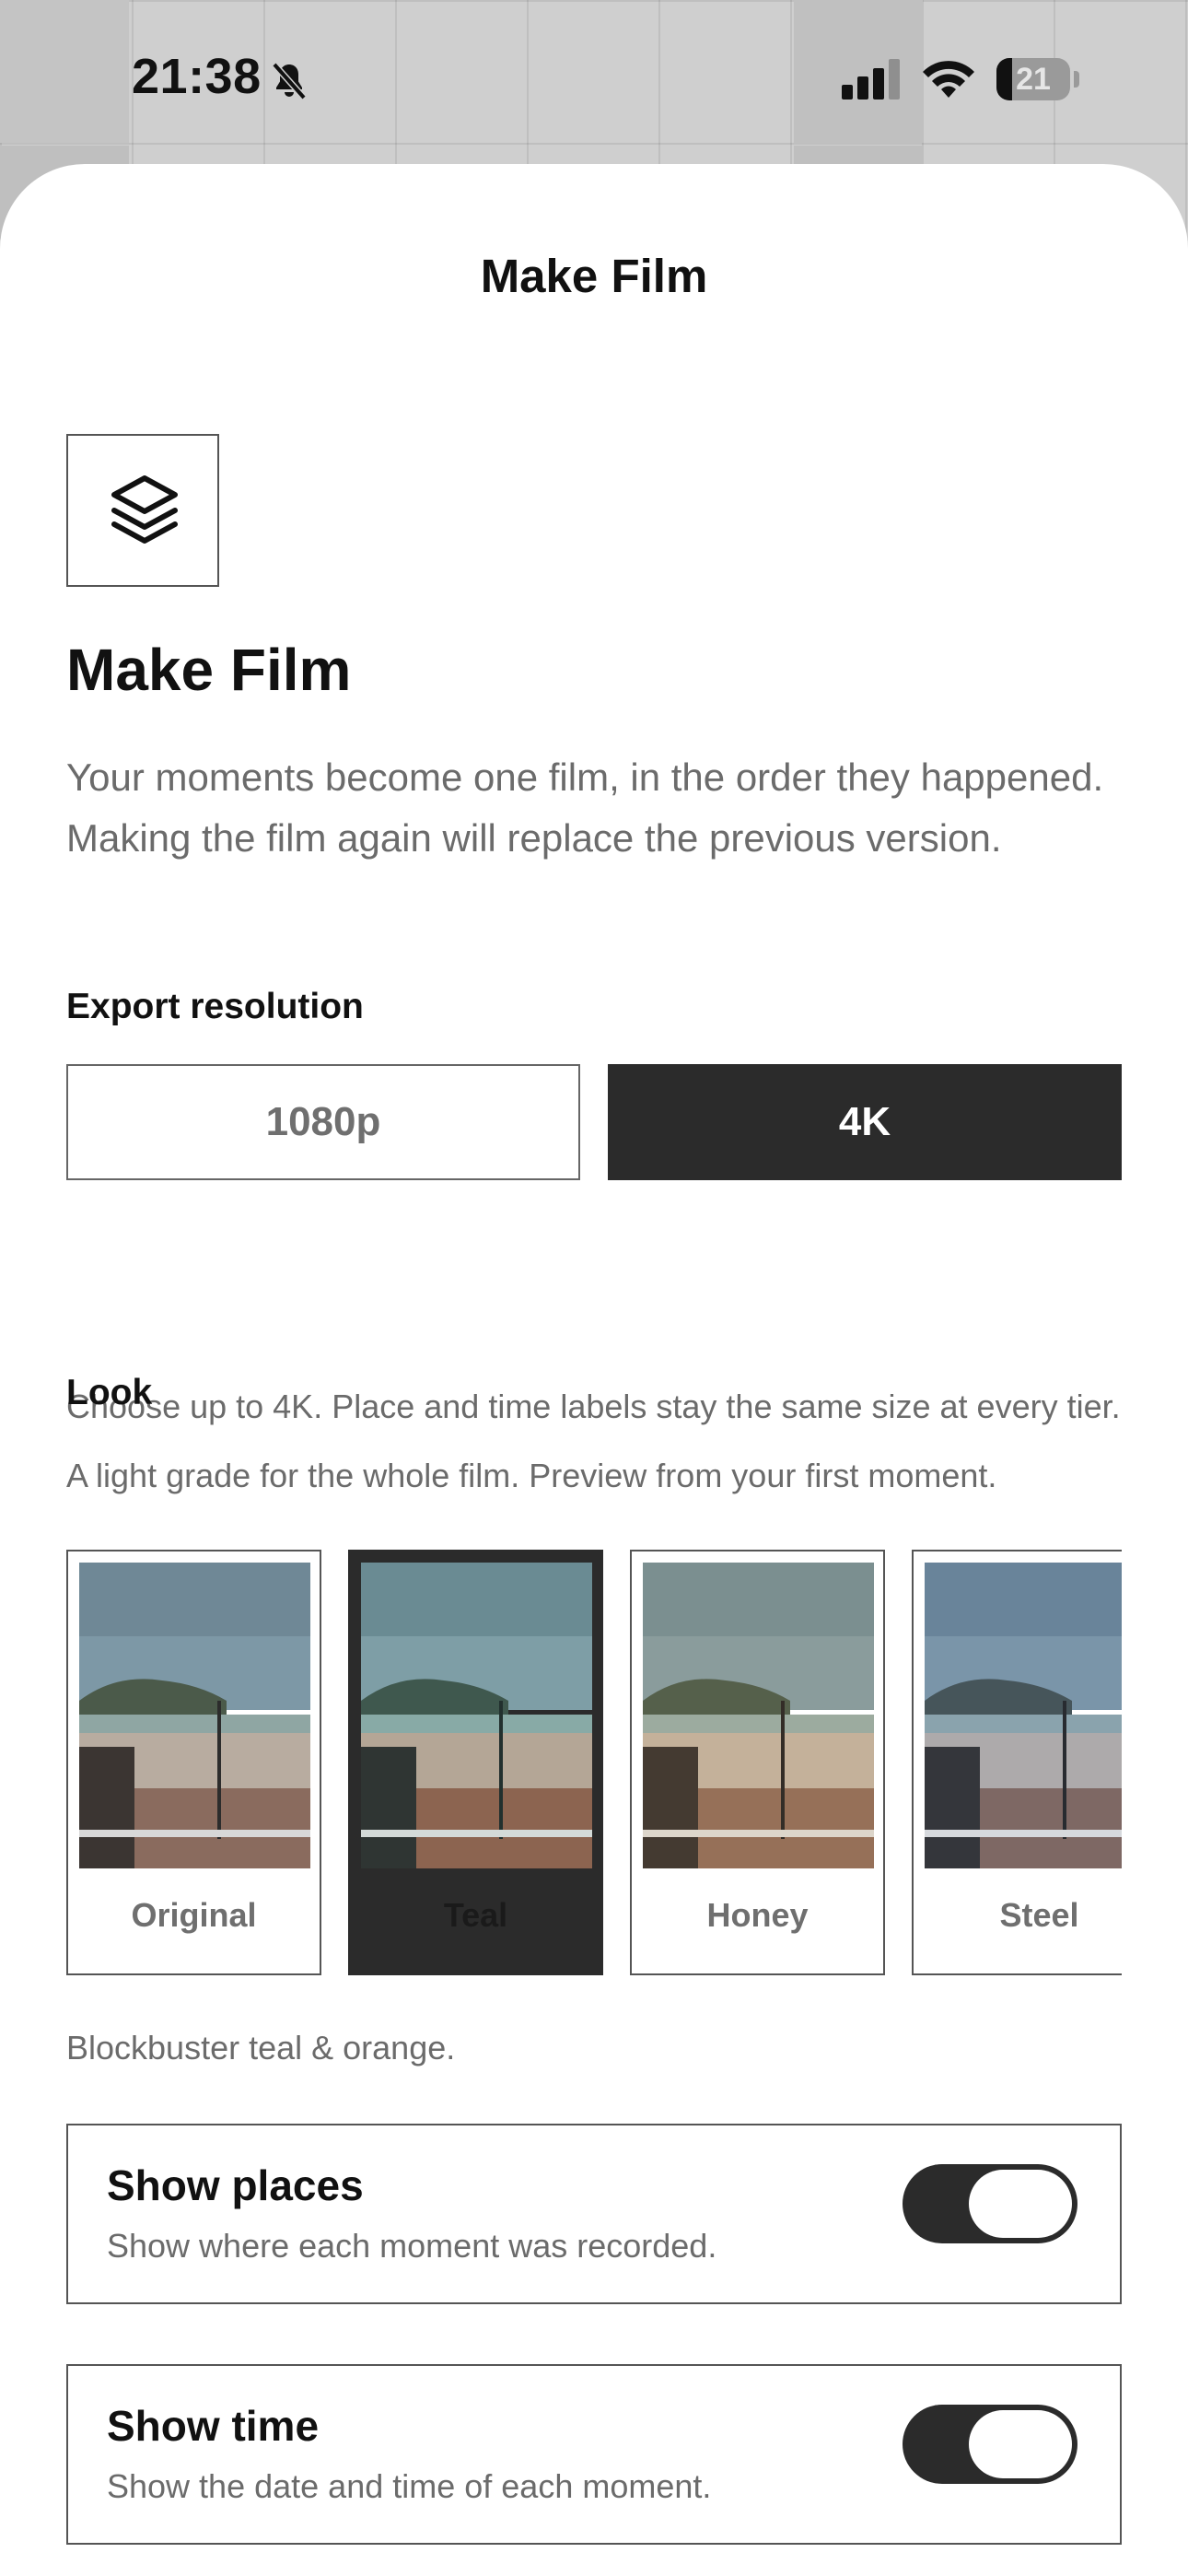 The image size is (1188, 2576). I want to click on sheet-title: Make Film, so click(594, 276).